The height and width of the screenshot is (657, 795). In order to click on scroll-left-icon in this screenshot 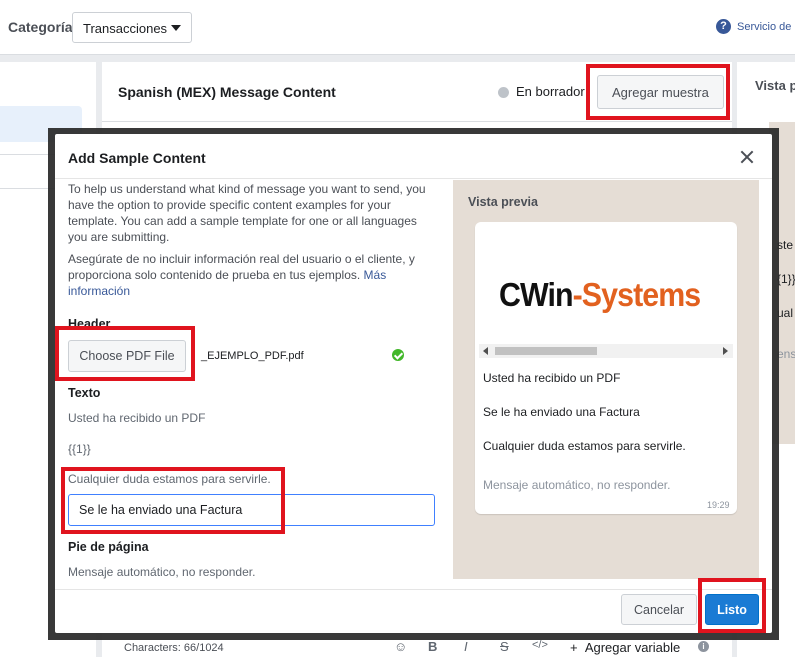, I will do `click(485, 351)`.